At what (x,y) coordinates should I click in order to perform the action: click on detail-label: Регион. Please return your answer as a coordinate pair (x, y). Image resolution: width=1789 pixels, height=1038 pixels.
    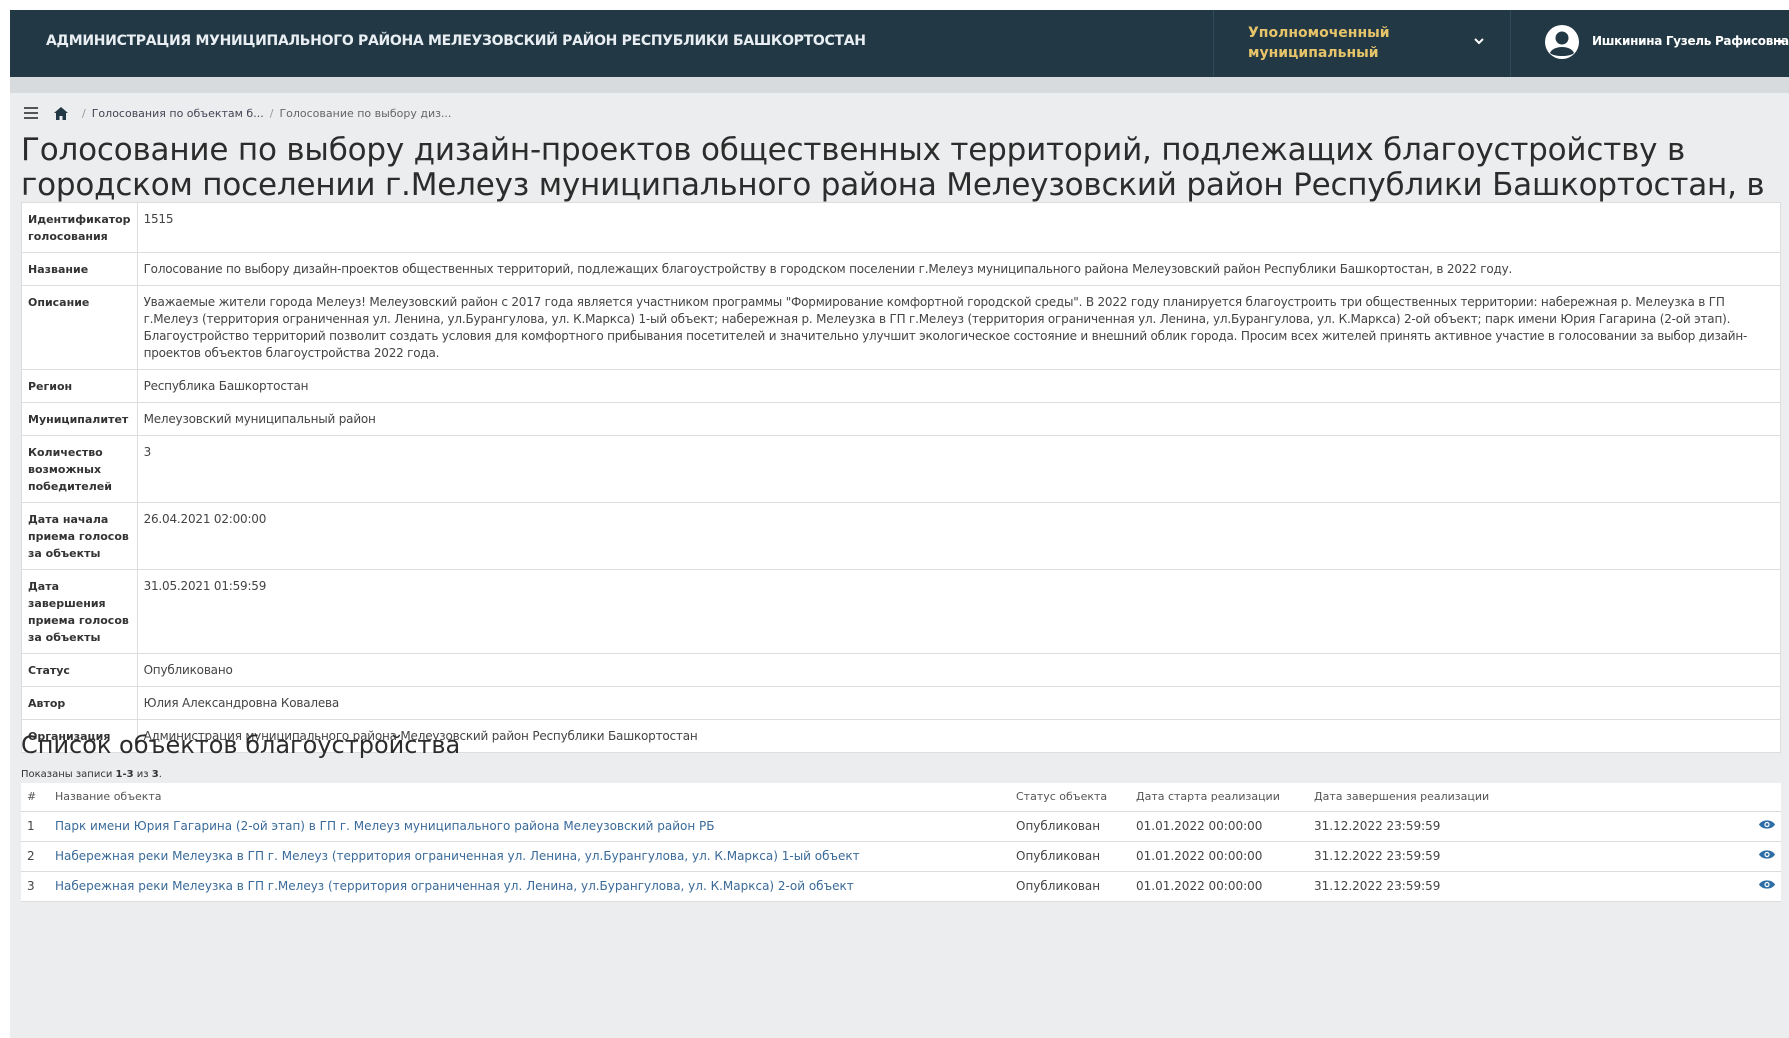
    Looking at the image, I should click on (79, 386).